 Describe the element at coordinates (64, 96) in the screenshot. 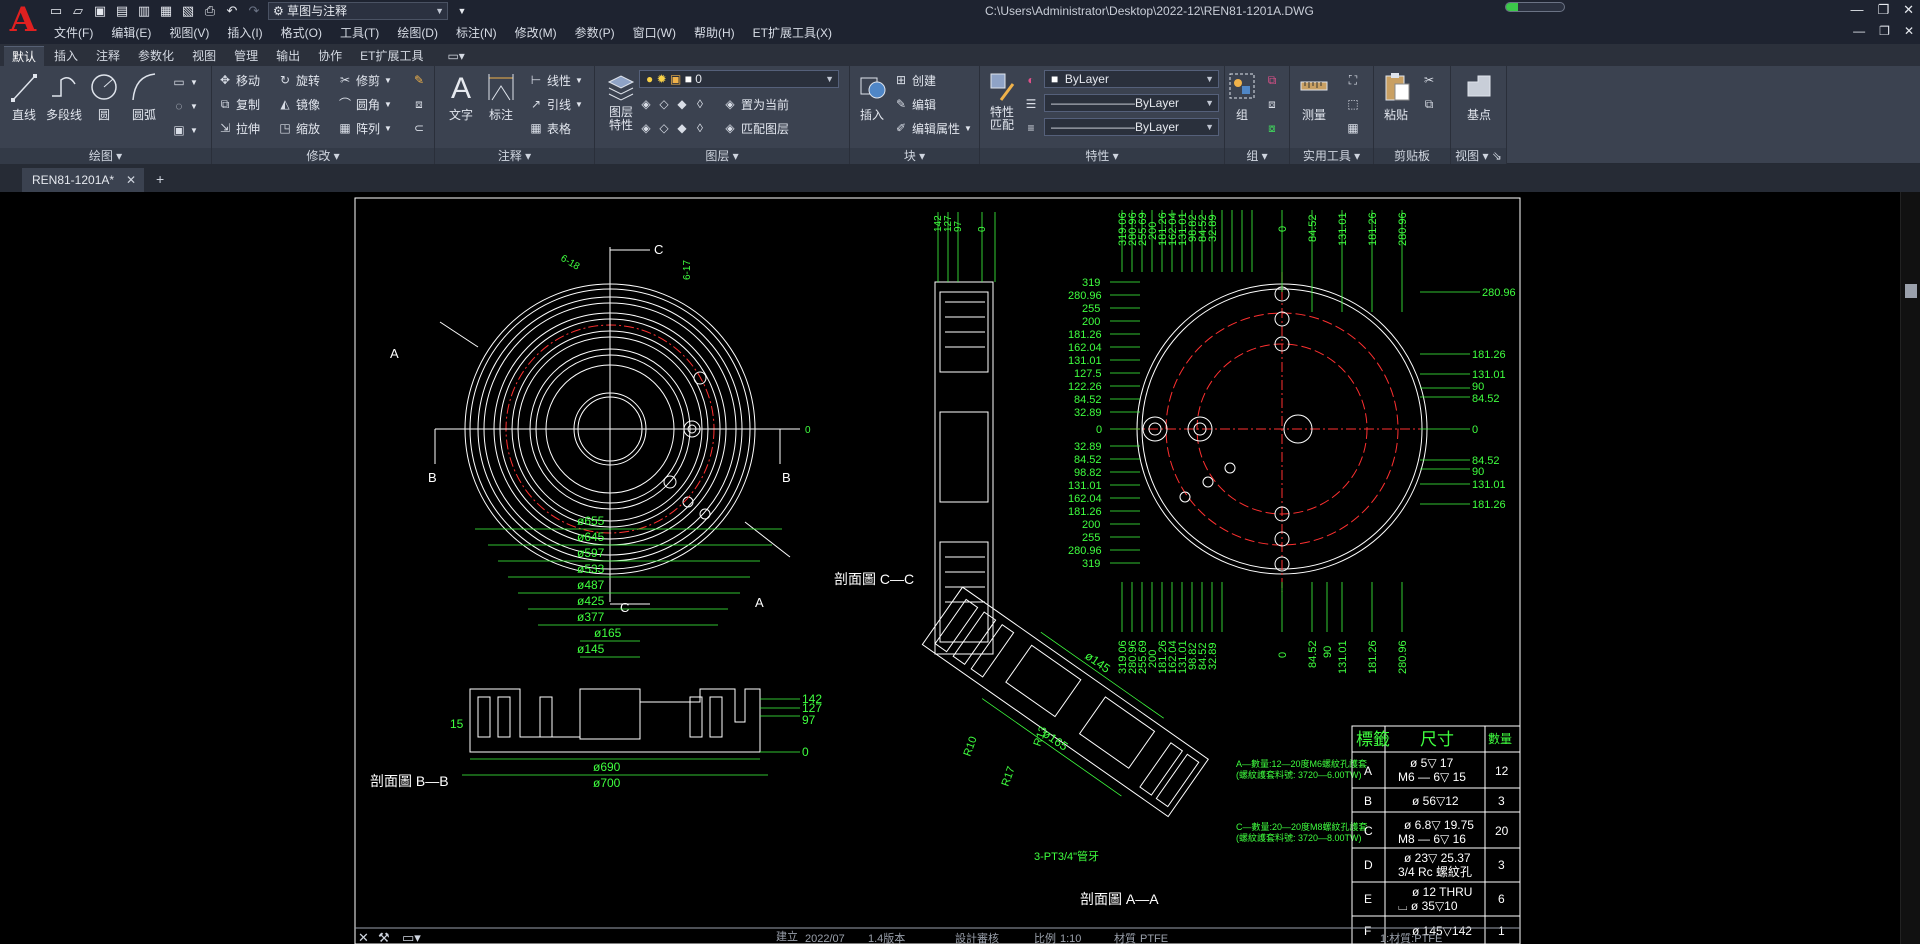

I see `polyline-tool: 多段线` at that location.